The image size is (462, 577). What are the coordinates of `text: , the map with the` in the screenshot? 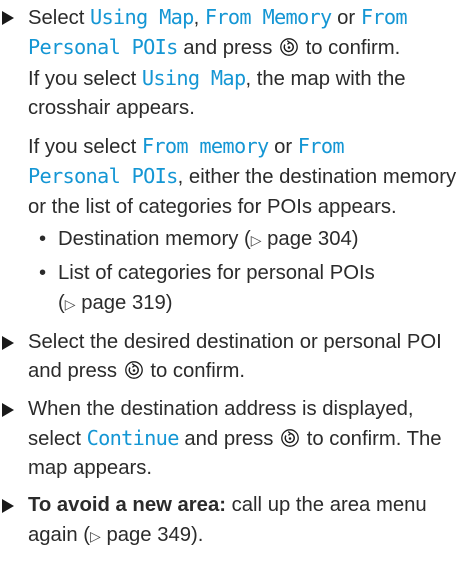 It's located at (325, 78).